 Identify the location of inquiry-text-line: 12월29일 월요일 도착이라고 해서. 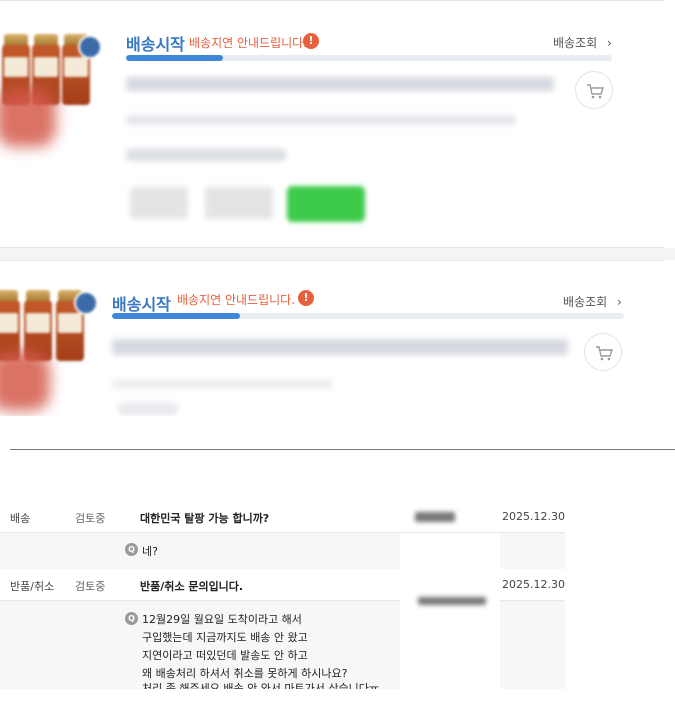
(222, 619).